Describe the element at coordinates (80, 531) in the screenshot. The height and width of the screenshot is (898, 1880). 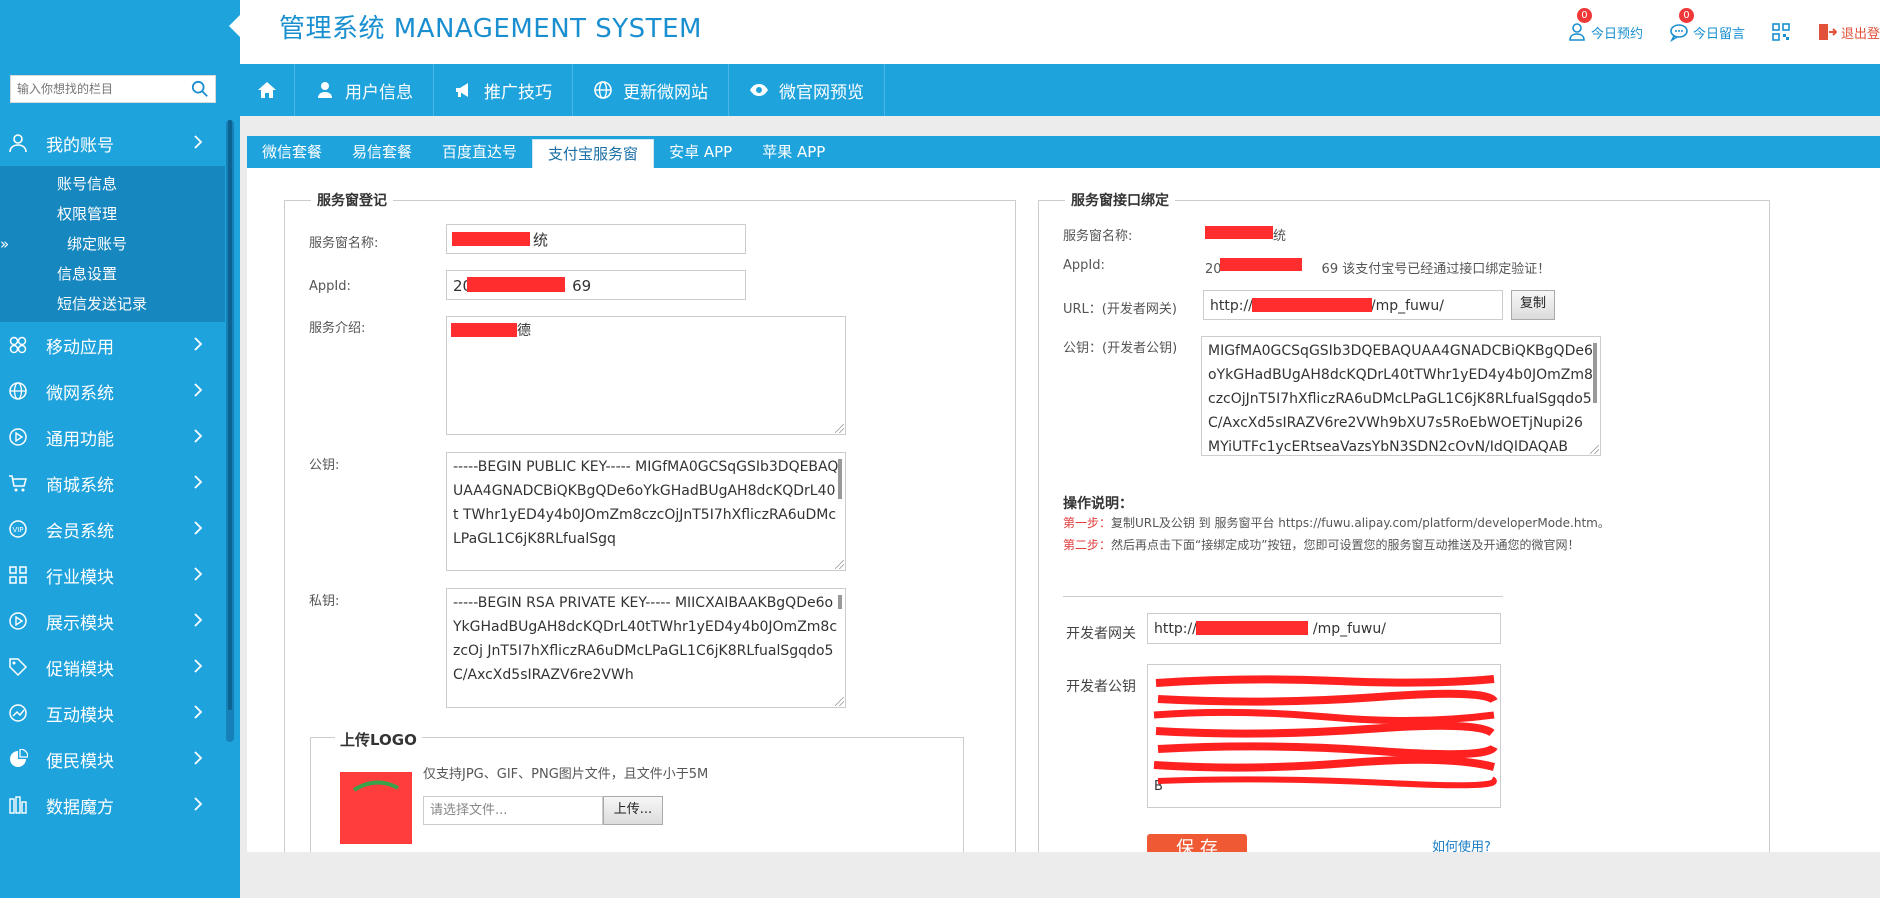
I see `menu-item-label: 会员系统` at that location.